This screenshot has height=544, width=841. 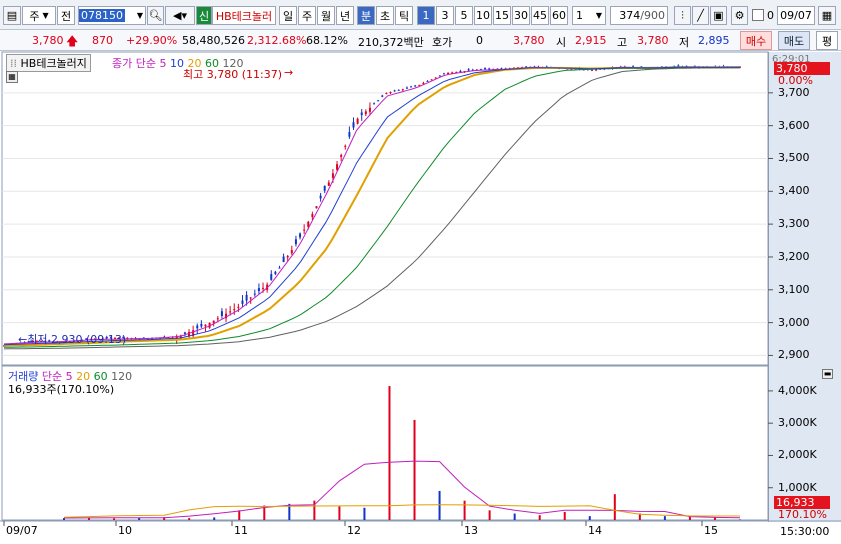 What do you see at coordinates (794, 40) in the screenshot?
I see `sell-button: 매도` at bounding box center [794, 40].